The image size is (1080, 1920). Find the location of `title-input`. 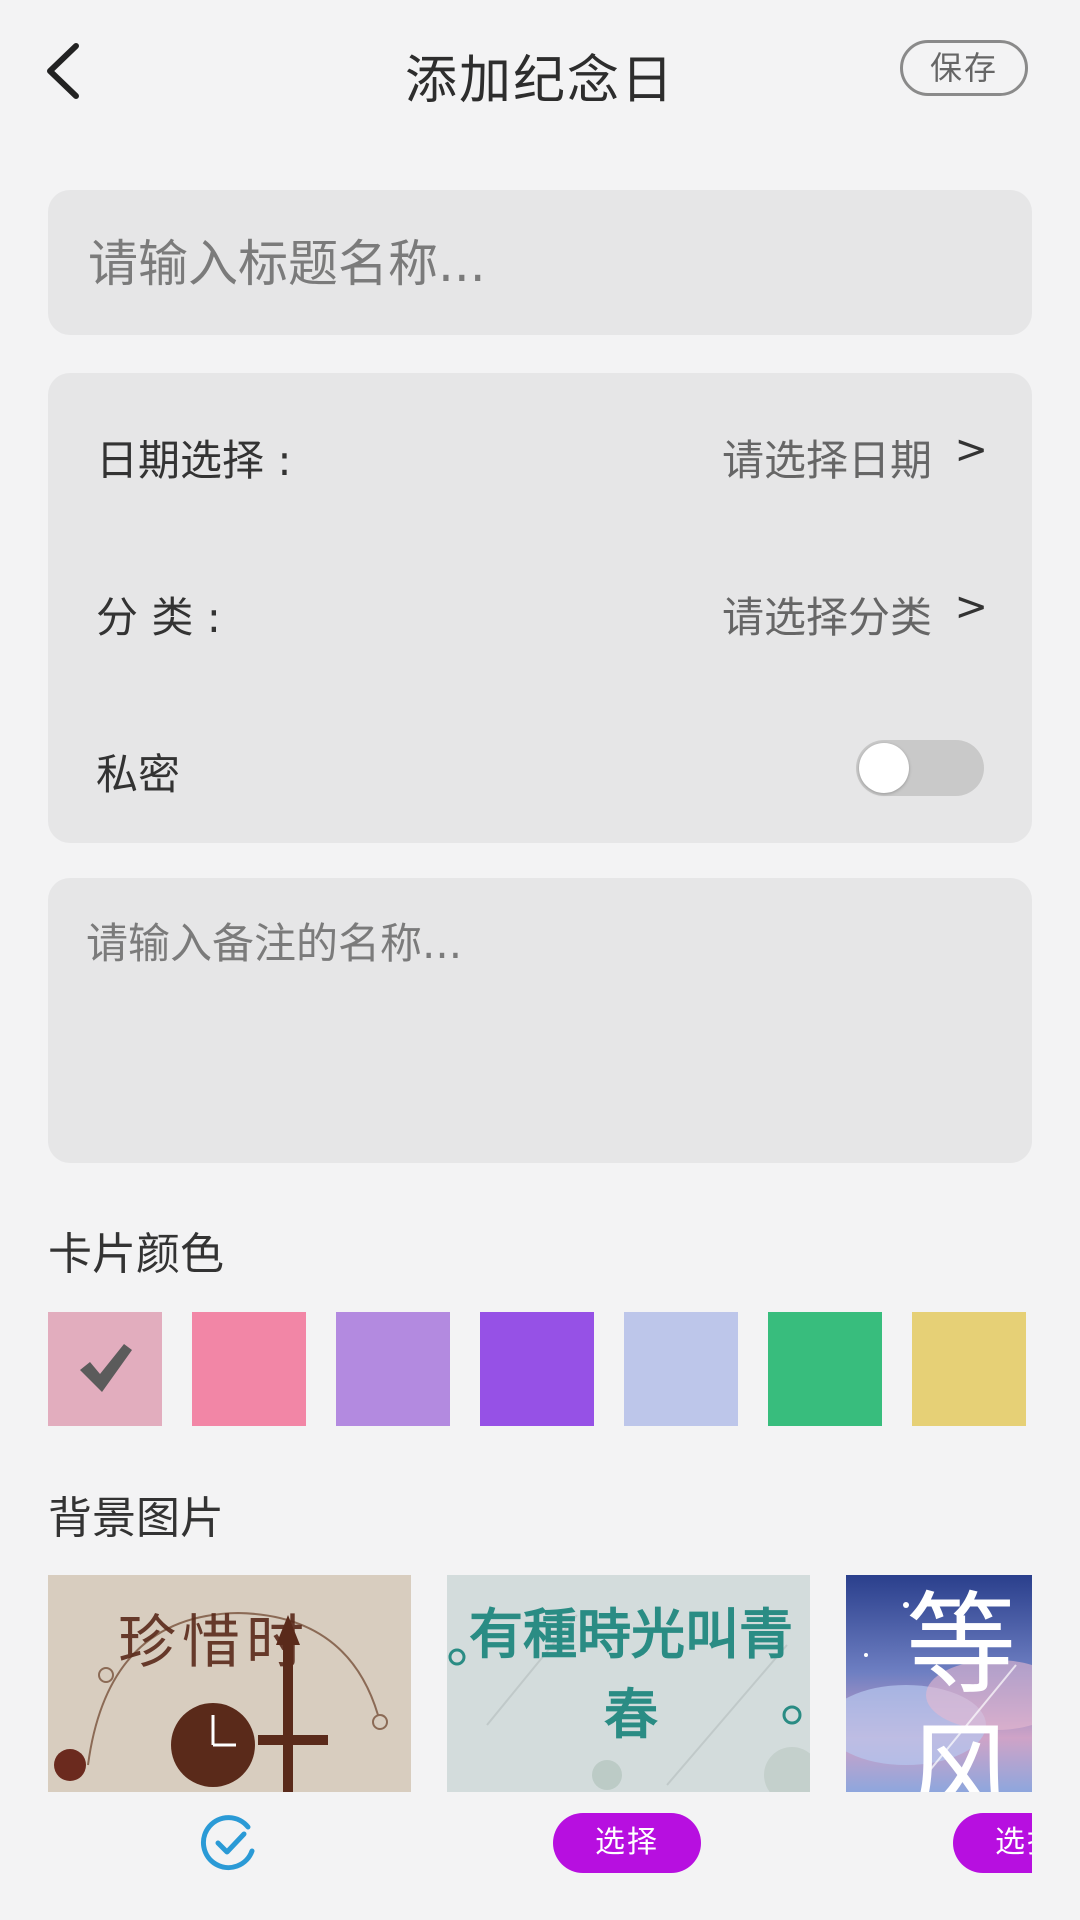

title-input is located at coordinates (538, 263).